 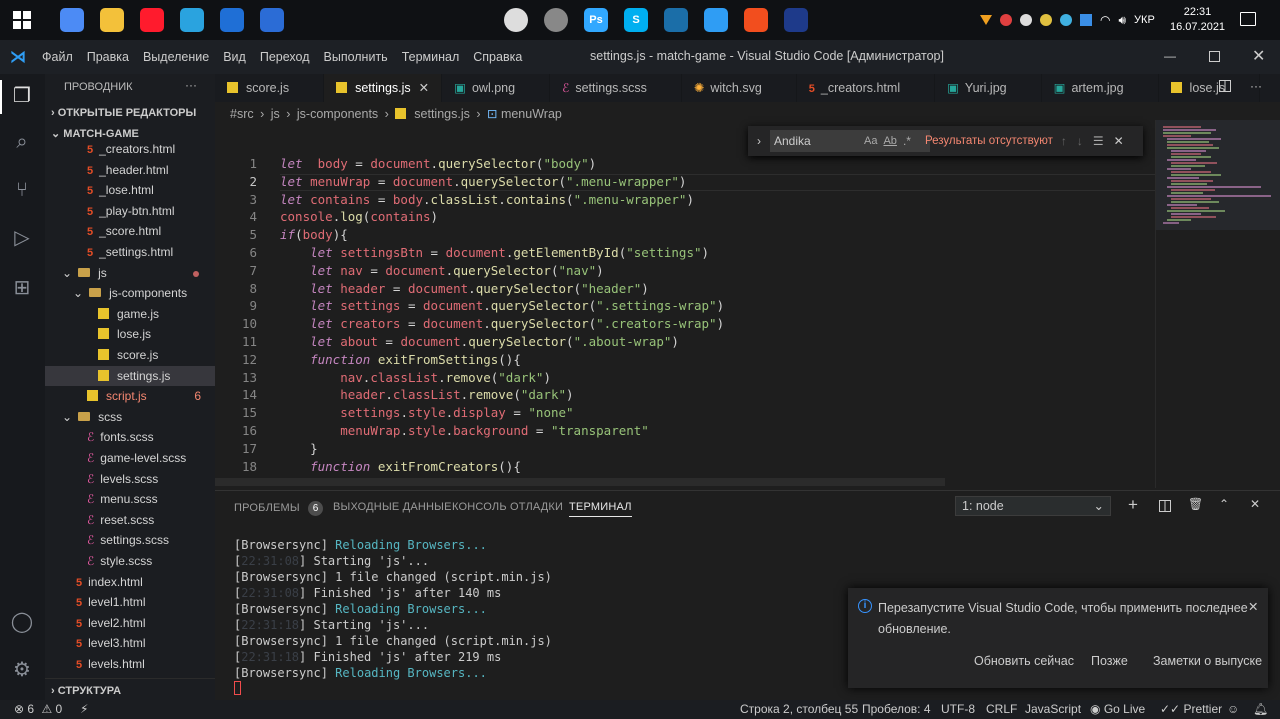 What do you see at coordinates (72, 20) in the screenshot?
I see `chrome-icon` at bounding box center [72, 20].